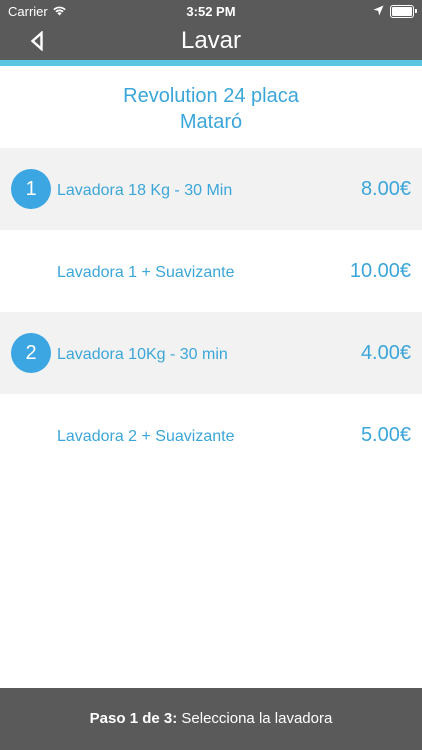  Describe the element at coordinates (146, 436) in the screenshot. I see `option-label: Lavadora 2 + Suavizante` at that location.